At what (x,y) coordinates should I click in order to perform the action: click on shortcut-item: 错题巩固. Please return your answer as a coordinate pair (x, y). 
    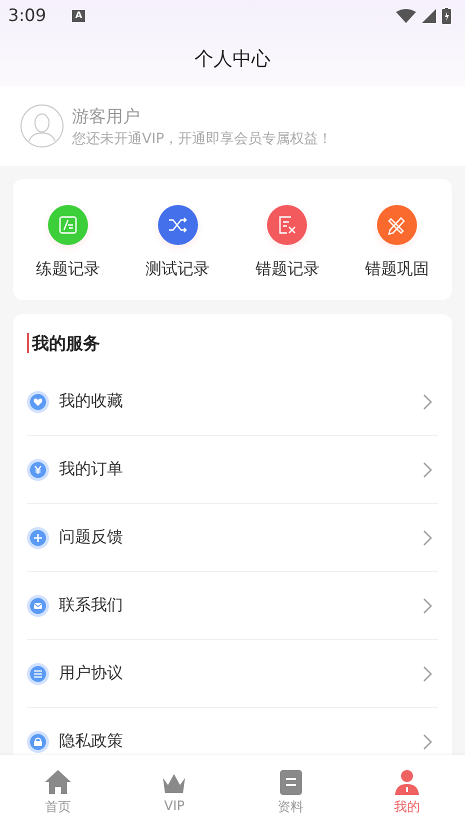
    Looking at the image, I should click on (397, 242).